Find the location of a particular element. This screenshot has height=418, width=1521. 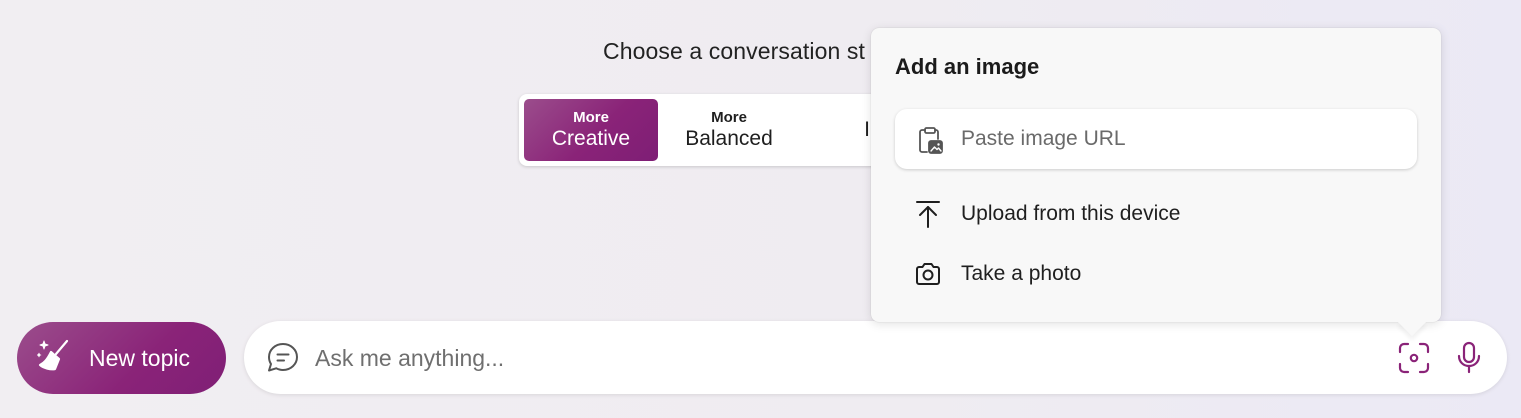

camera-icon is located at coordinates (928, 274).